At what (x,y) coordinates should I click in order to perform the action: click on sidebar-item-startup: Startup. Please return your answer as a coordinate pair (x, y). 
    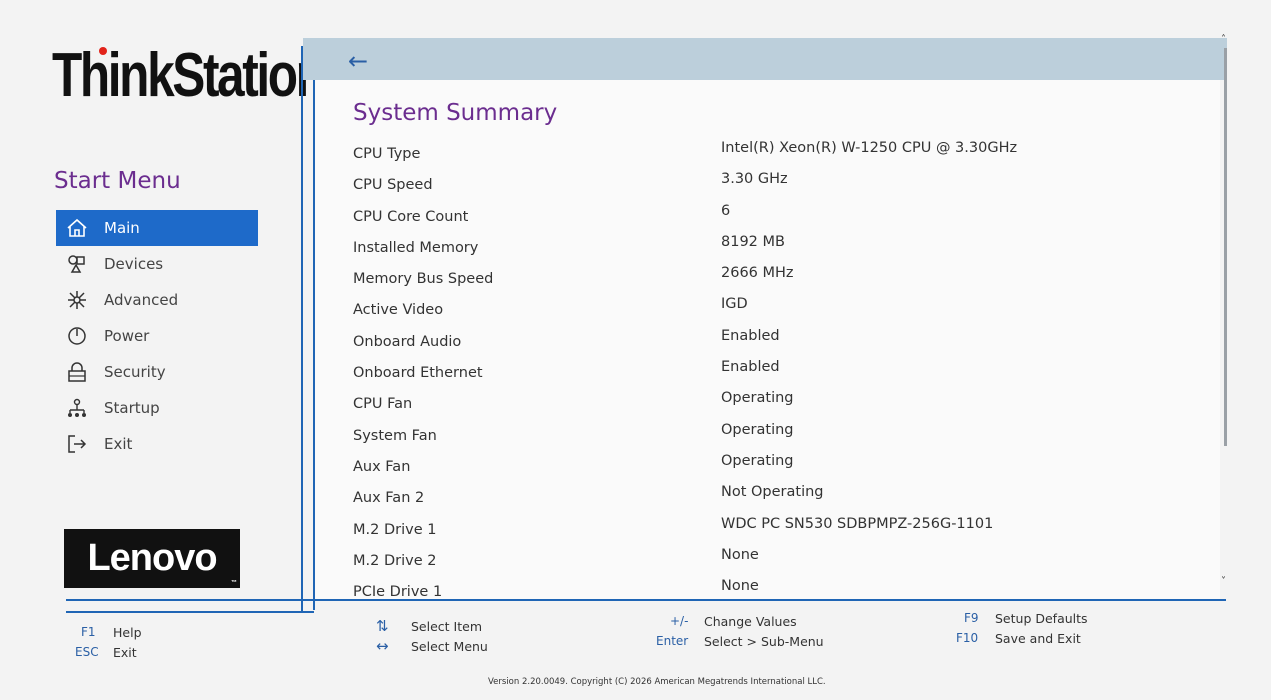
    Looking at the image, I should click on (157, 408).